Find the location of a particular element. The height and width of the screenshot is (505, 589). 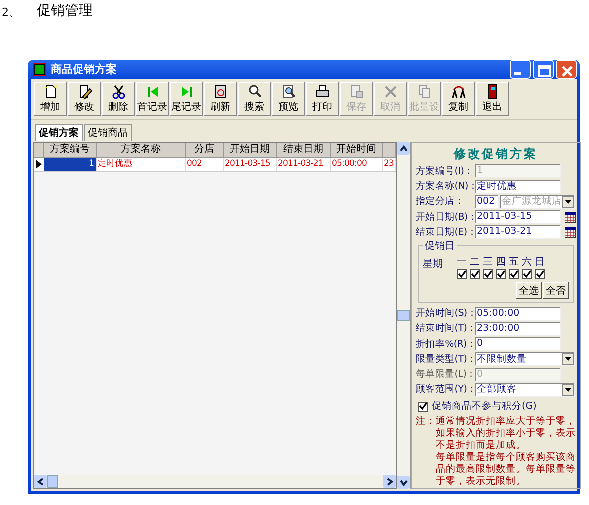

field-label: 每单限量(L)： is located at coordinates (445, 375).